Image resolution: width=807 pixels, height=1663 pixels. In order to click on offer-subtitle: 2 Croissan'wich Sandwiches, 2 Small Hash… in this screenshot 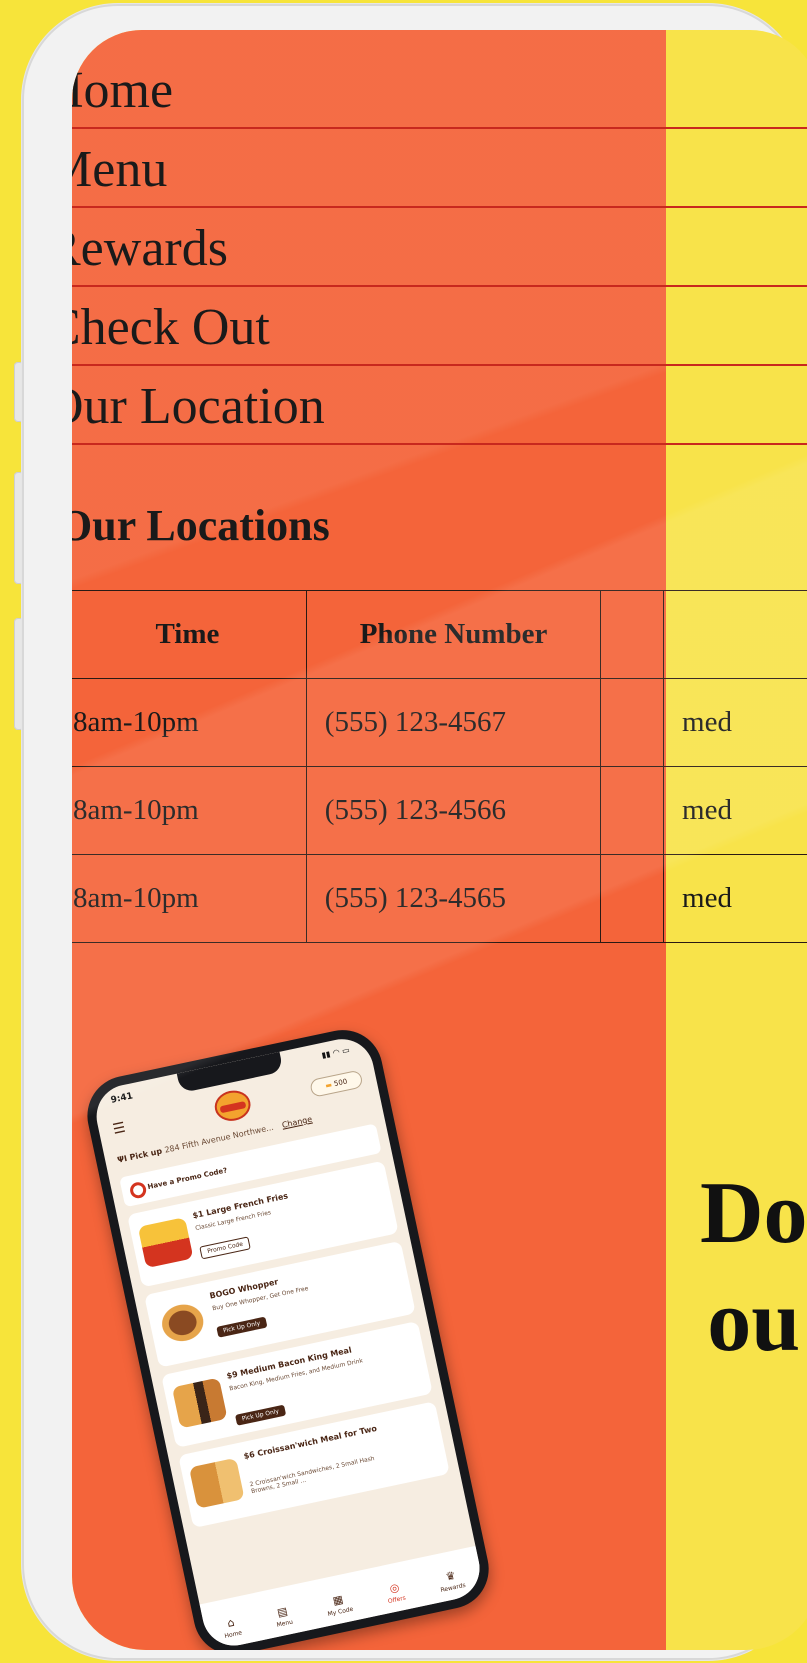, I will do `click(312, 1475)`.